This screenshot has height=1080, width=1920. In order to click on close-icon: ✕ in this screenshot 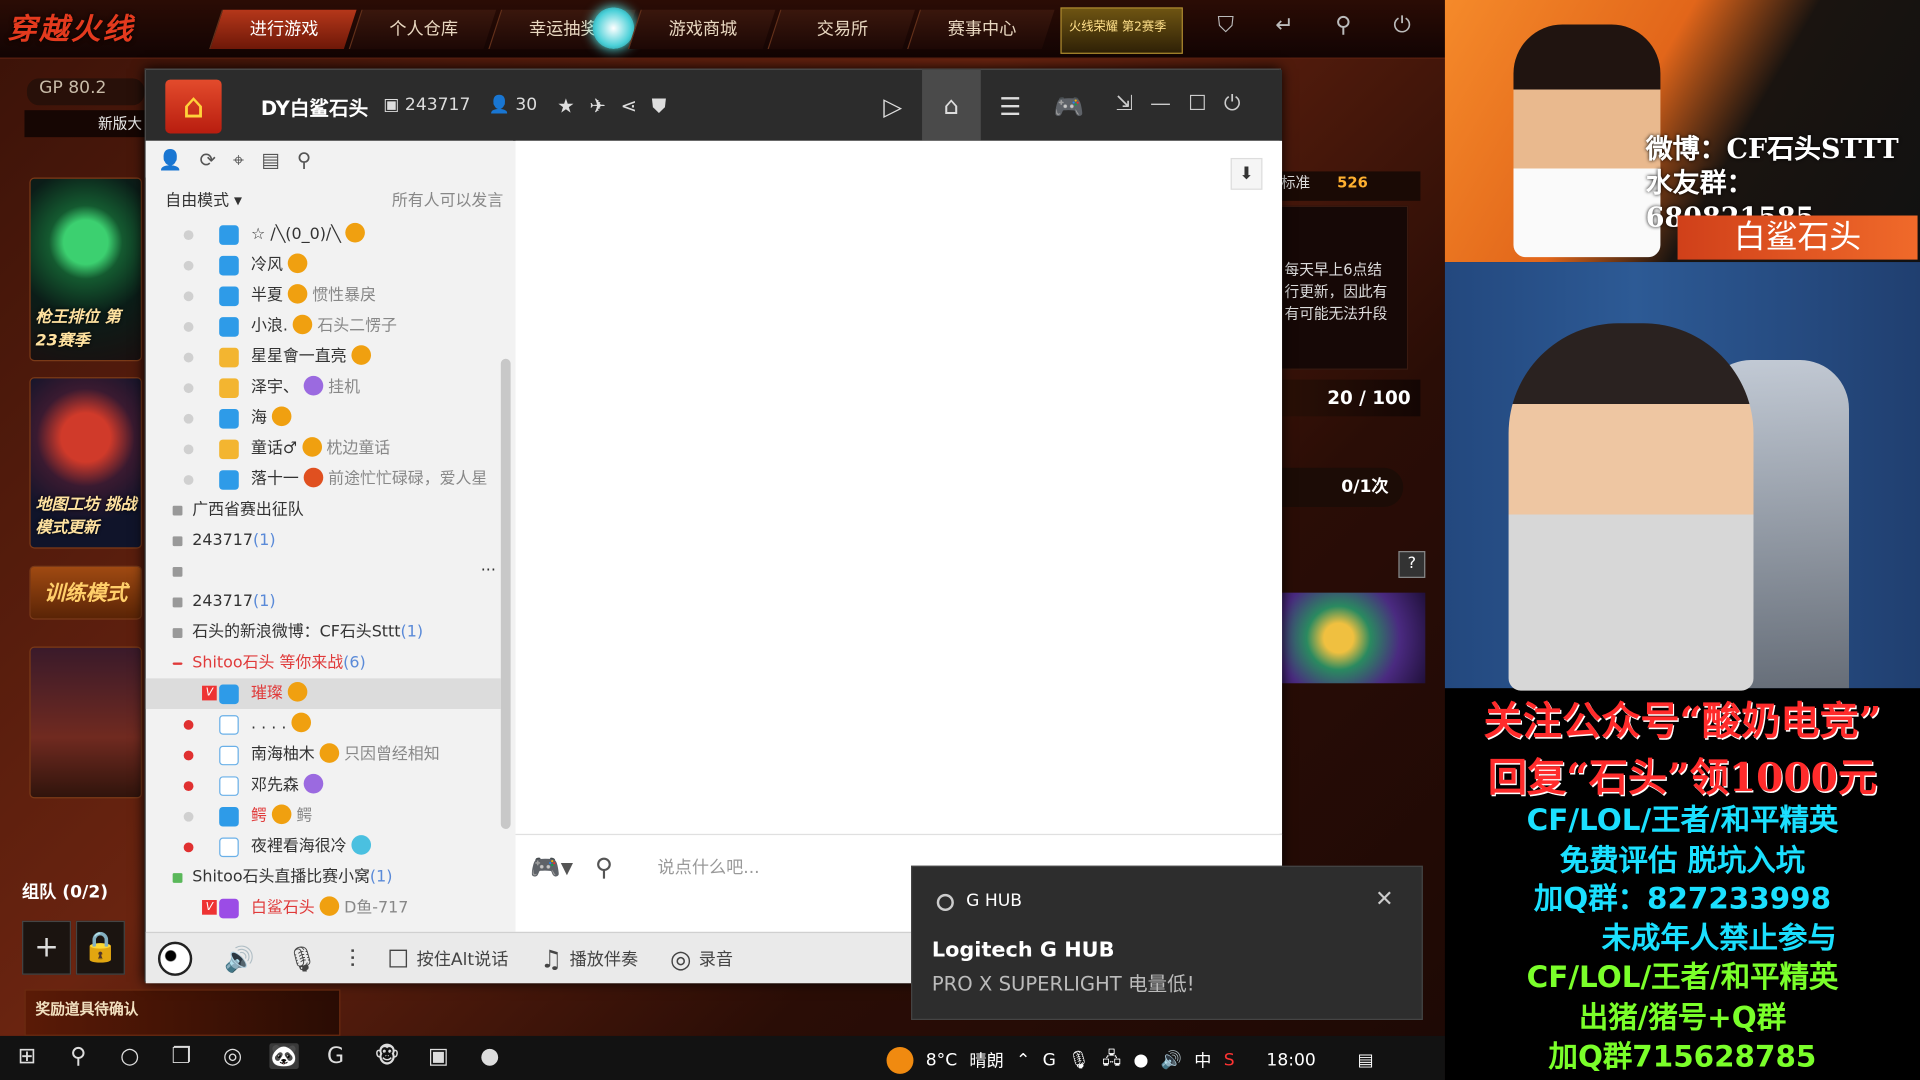, I will do `click(1384, 900)`.